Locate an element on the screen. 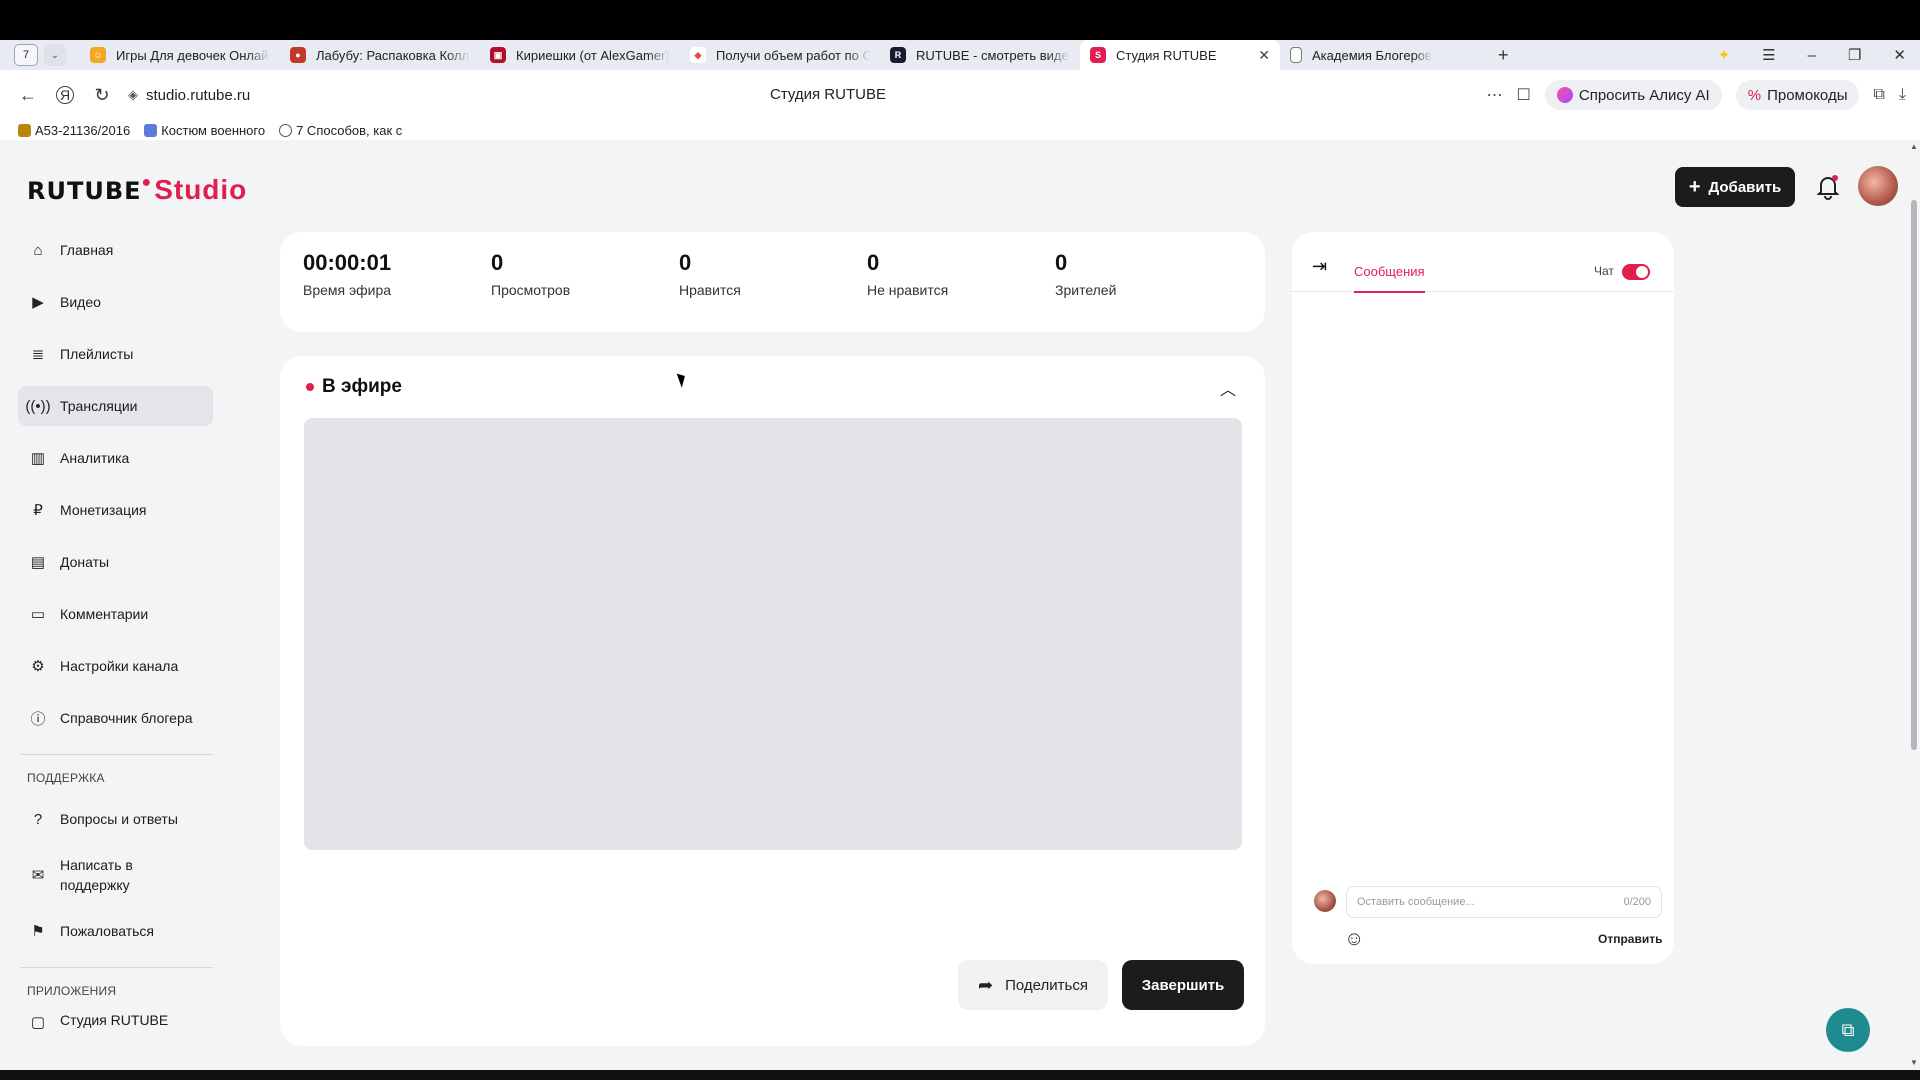 This screenshot has height=1080, width=1920. broadcast-icon: ((•)) is located at coordinates (38, 406).